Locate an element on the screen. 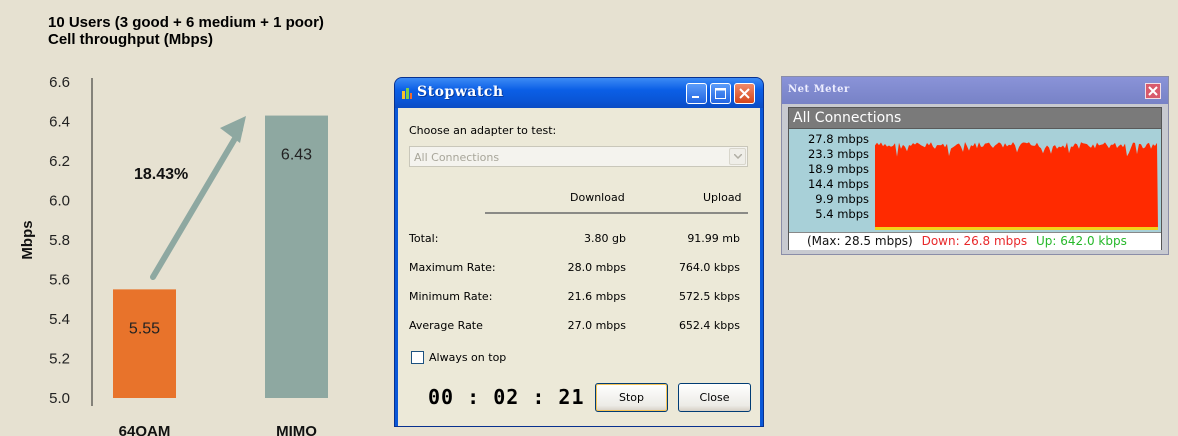  down-rate-text: Down: 26.8 mbps is located at coordinates (974, 241).